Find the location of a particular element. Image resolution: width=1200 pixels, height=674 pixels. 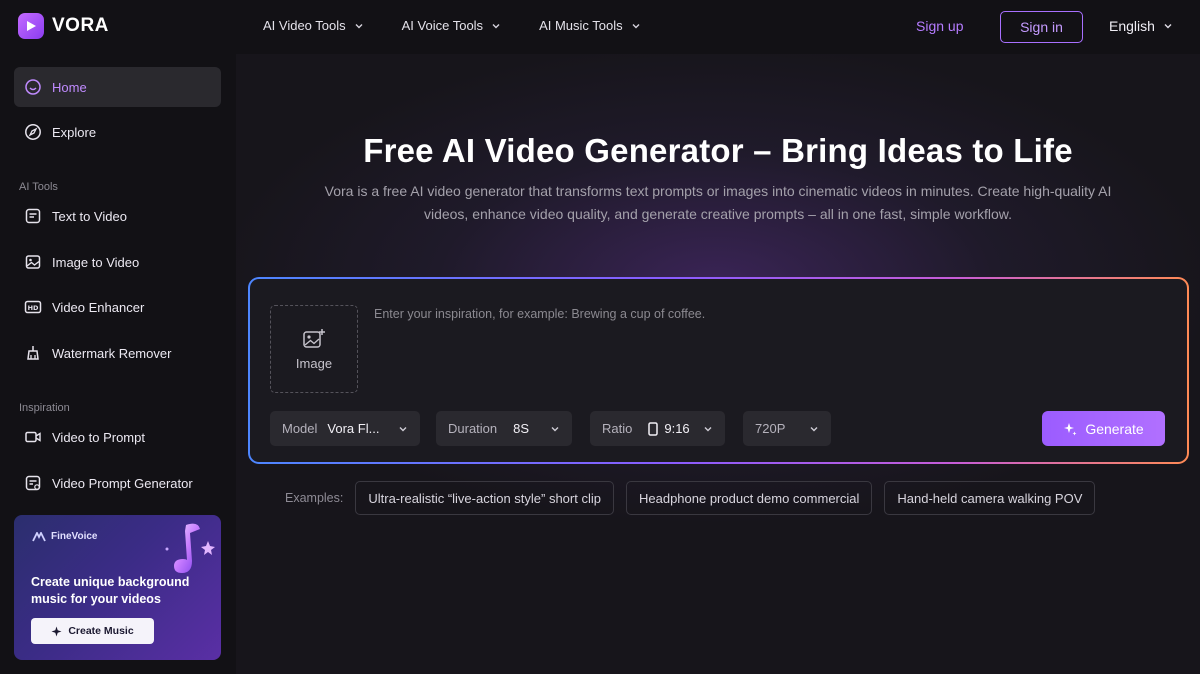

sidebar-section-inspiration: Inspiration is located at coordinates (44, 408).